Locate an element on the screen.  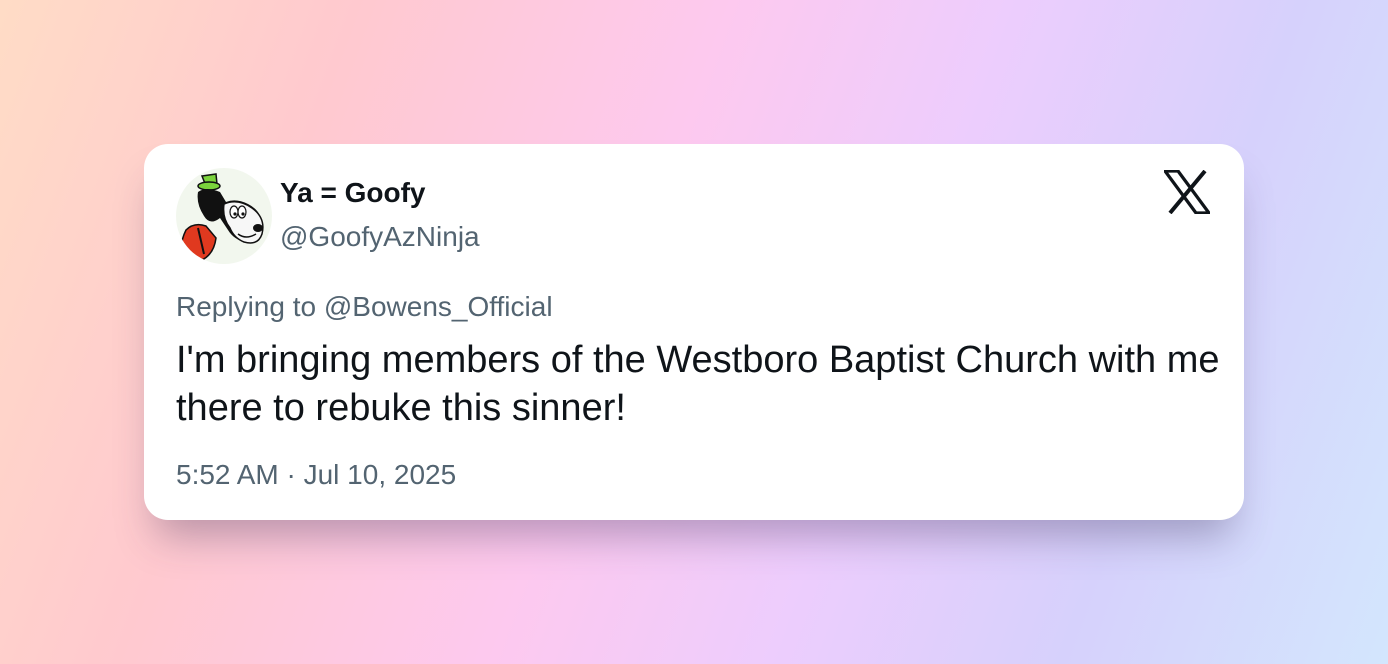
timestamp: 5:52 AM · Jul 10, 2025 is located at coordinates (316, 475).